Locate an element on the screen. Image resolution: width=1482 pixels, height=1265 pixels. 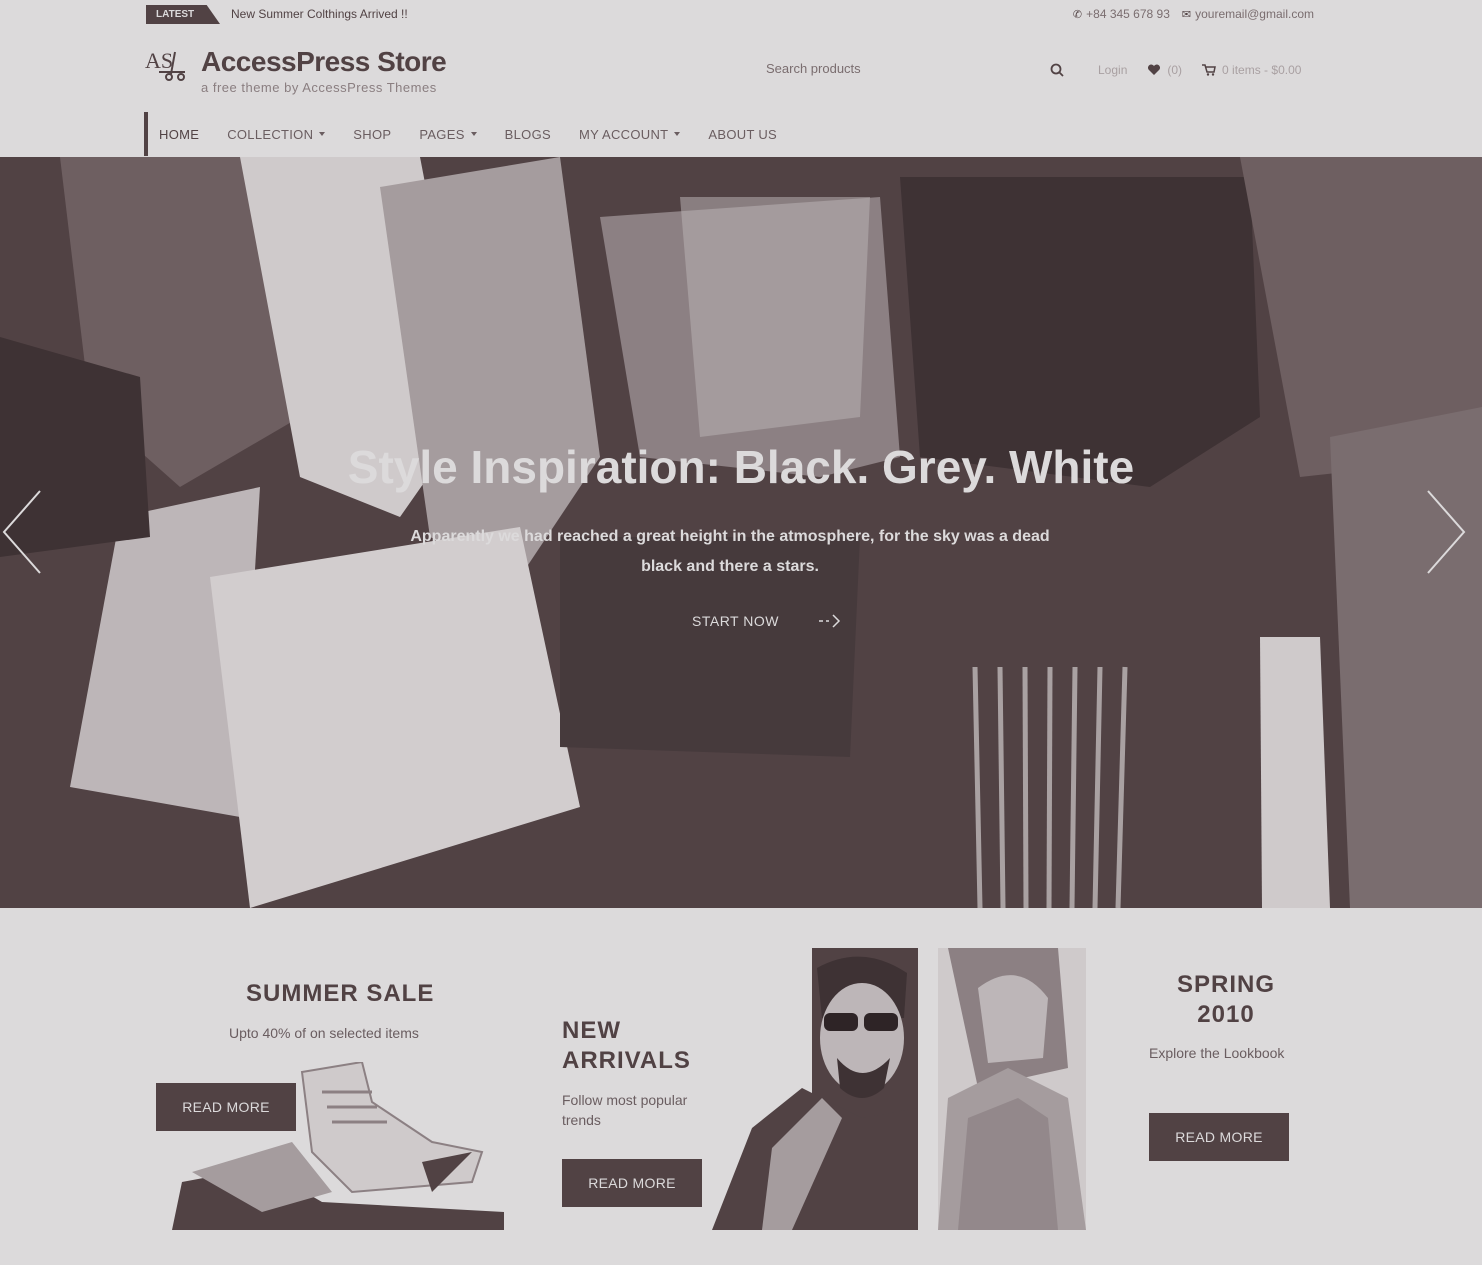
site-title: AccessPress Store is located at coordinates (324, 62).